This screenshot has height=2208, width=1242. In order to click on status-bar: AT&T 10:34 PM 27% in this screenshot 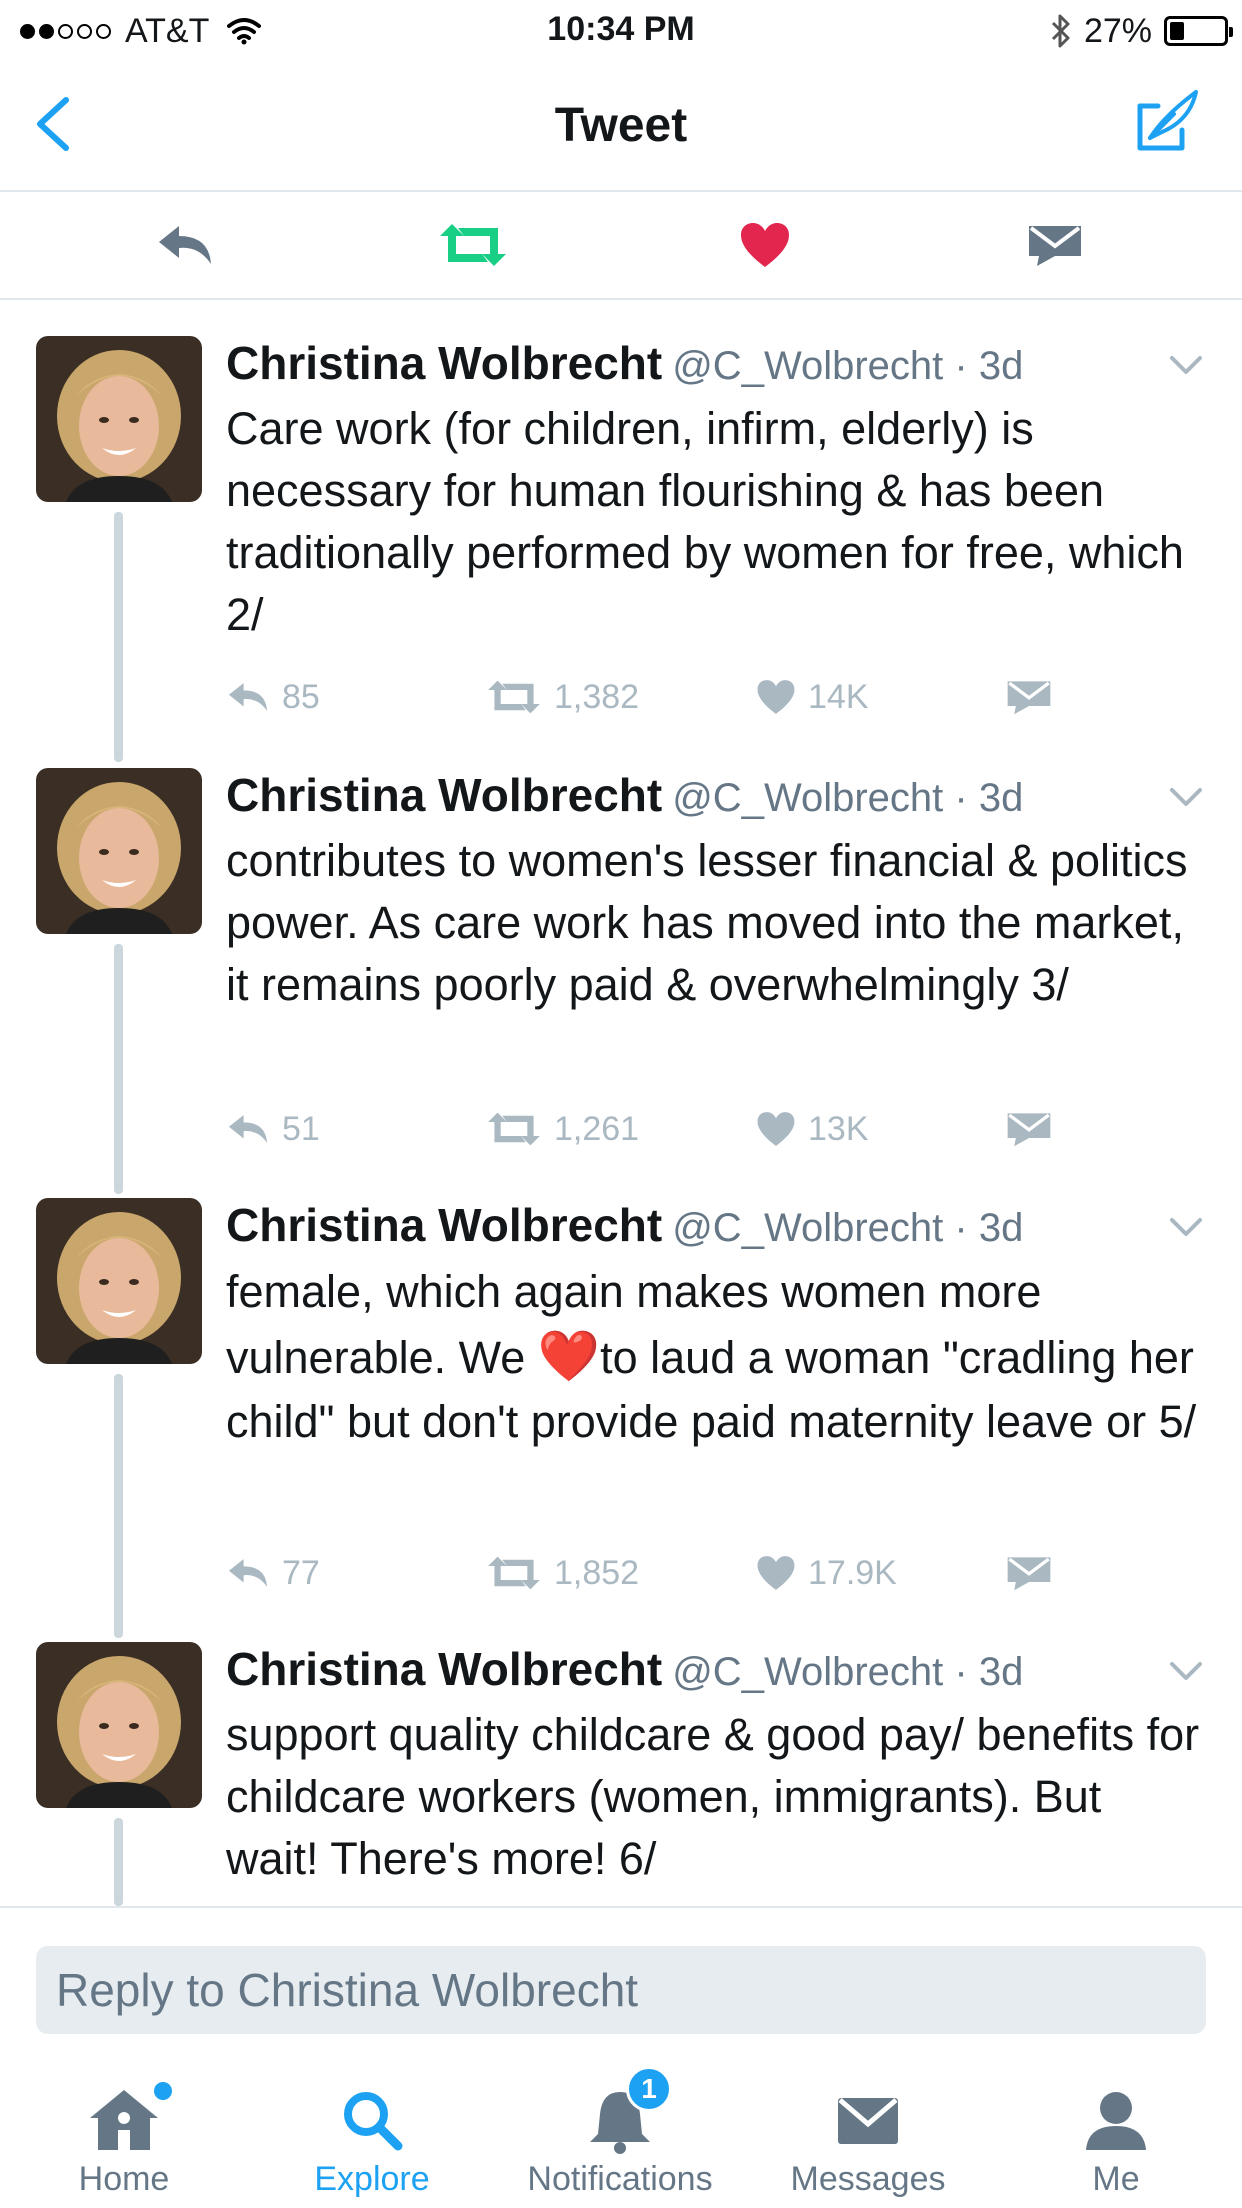, I will do `click(621, 31)`.